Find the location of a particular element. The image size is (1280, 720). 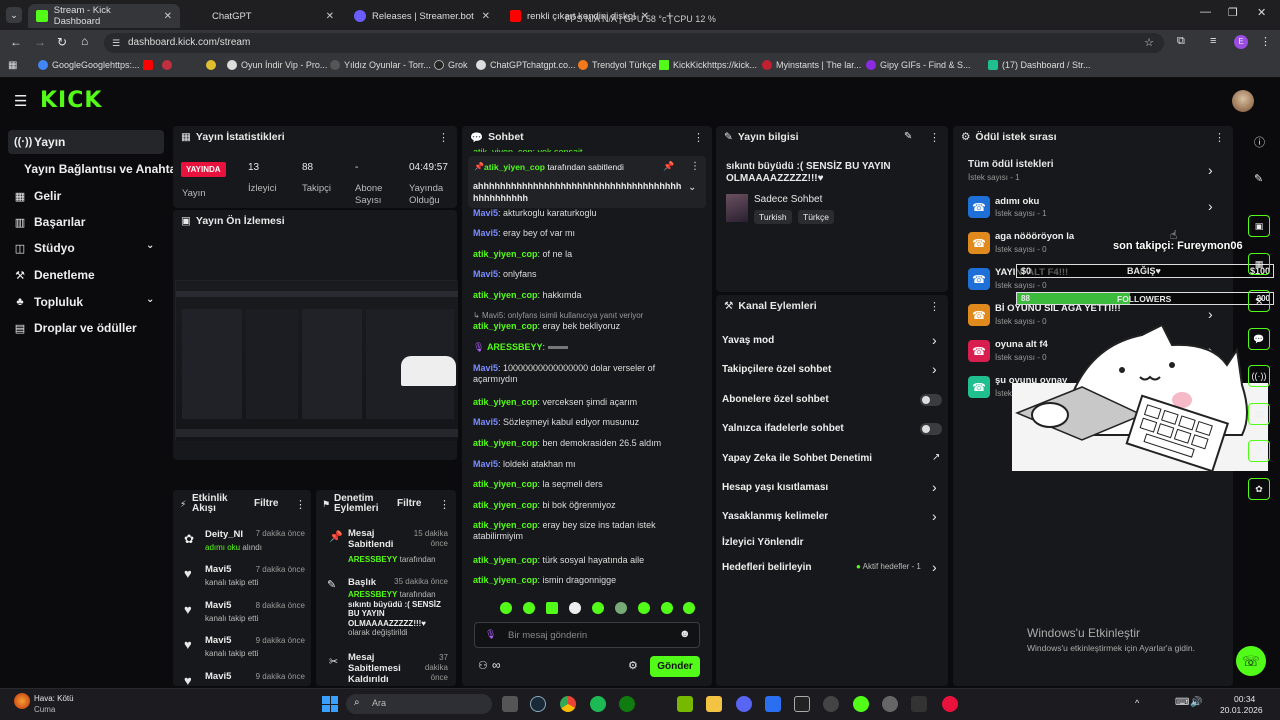

sidebar-item-denetleme: ⚒ Denetleme is located at coordinates (86, 275).